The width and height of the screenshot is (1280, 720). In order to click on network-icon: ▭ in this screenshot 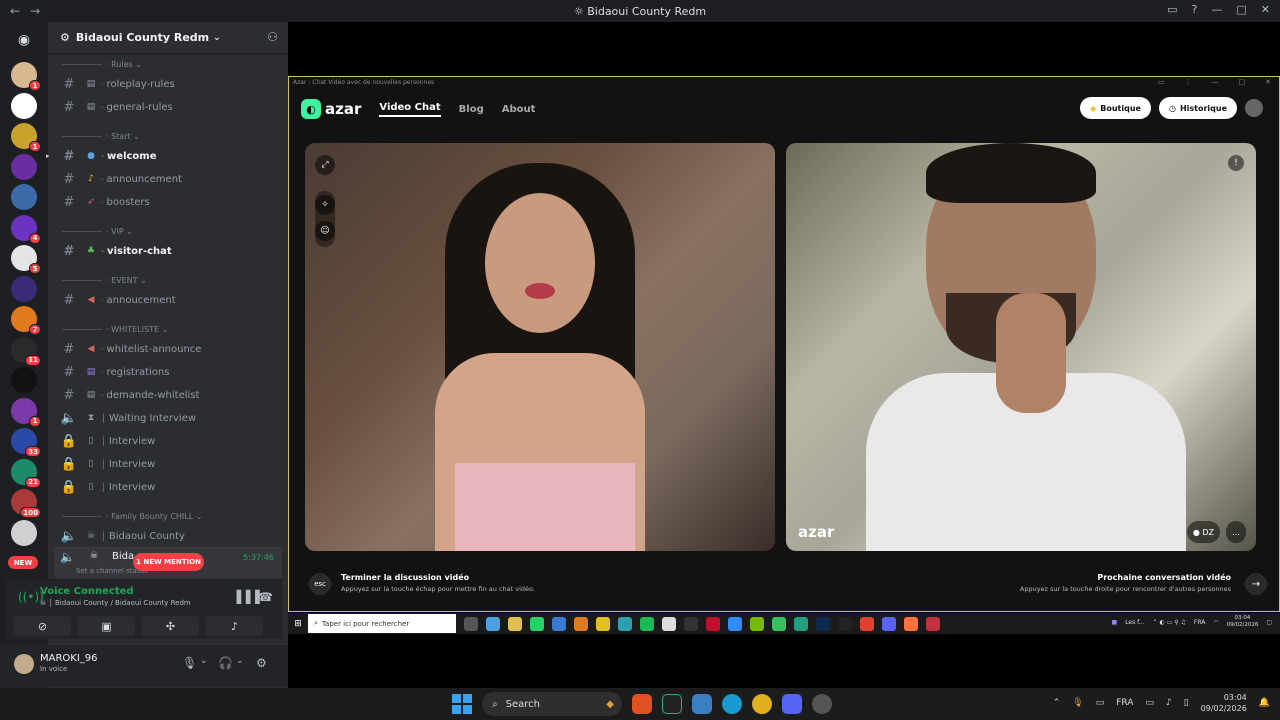, I will do `click(1149, 703)`.